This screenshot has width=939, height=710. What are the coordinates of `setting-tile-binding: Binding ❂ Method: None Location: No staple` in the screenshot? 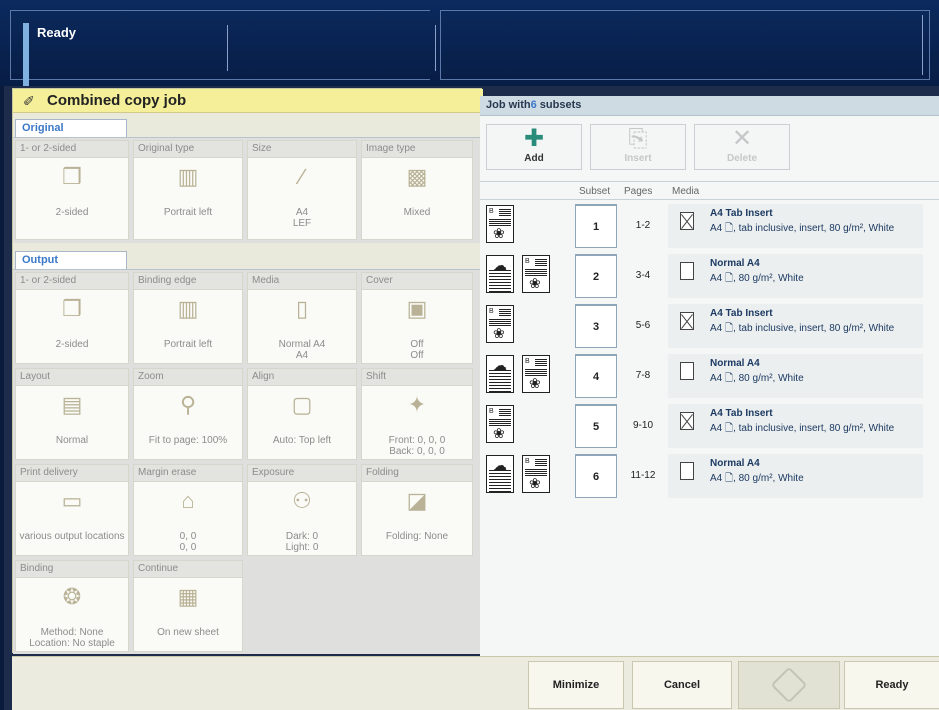 It's located at (72, 606).